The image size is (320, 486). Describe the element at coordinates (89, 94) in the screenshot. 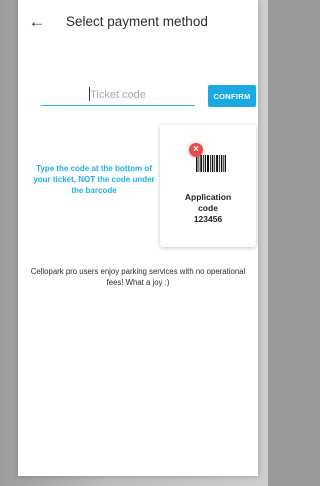

I see `text-caret` at that location.